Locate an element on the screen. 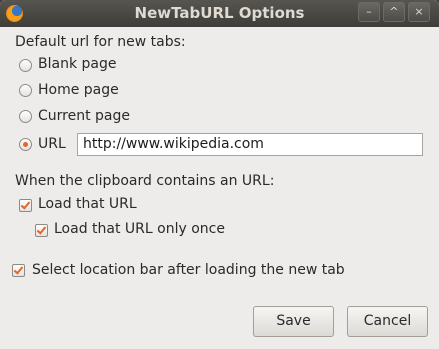 The height and width of the screenshot is (349, 439). clipboard-heading: When the clipboard contains an URL: is located at coordinates (145, 181).